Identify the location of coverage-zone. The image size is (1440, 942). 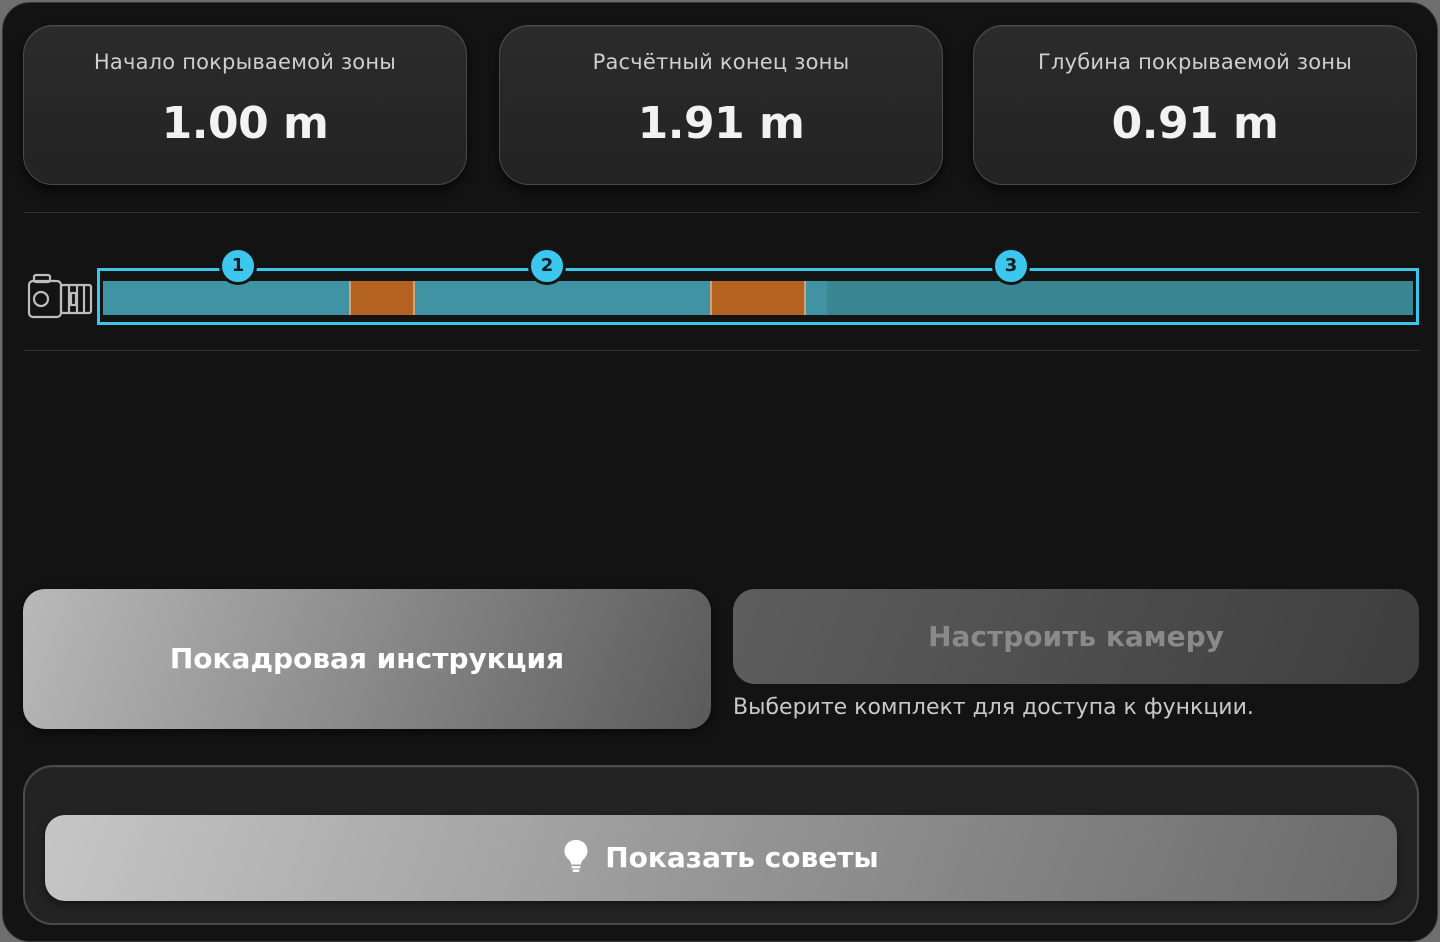
(758, 298).